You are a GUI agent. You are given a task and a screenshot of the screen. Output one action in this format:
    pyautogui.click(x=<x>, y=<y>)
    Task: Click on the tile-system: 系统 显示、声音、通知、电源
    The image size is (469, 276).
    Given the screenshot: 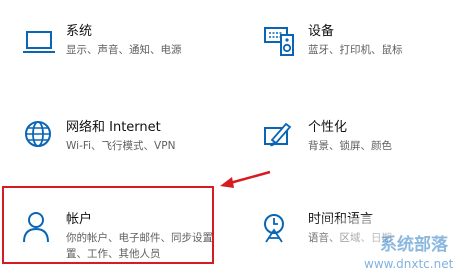 What is the action you would take?
    pyautogui.click(x=120, y=44)
    